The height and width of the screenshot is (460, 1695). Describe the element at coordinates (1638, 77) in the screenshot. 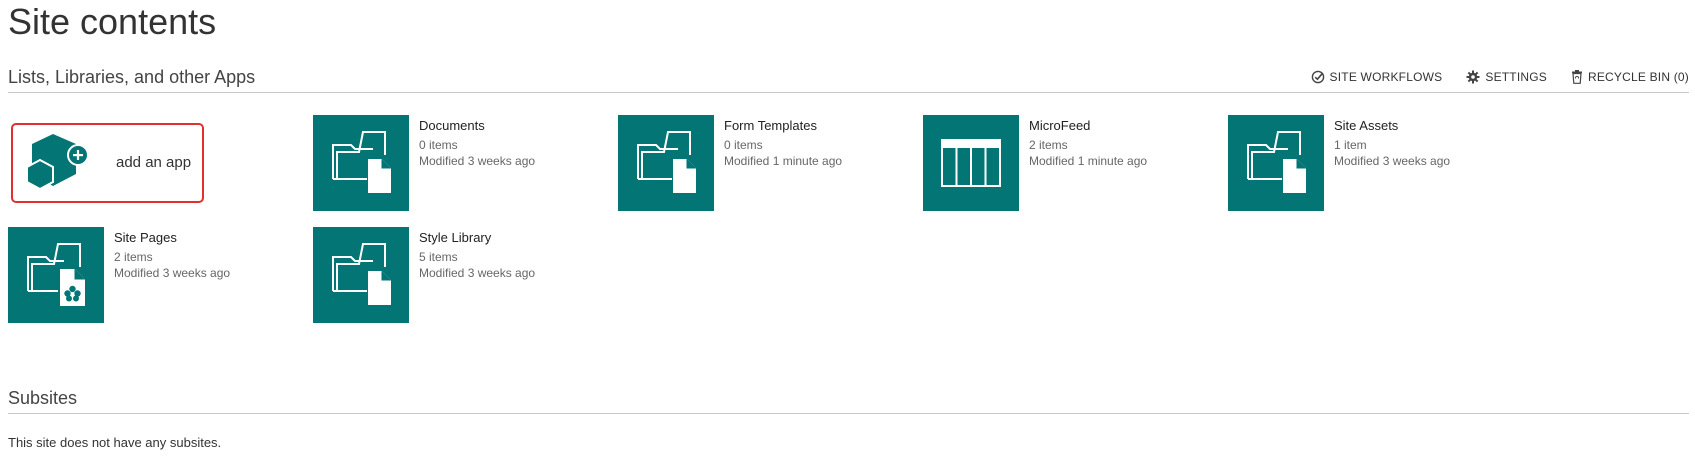

I see `recycle-bin-label: RECYCLE BIN (0)` at that location.